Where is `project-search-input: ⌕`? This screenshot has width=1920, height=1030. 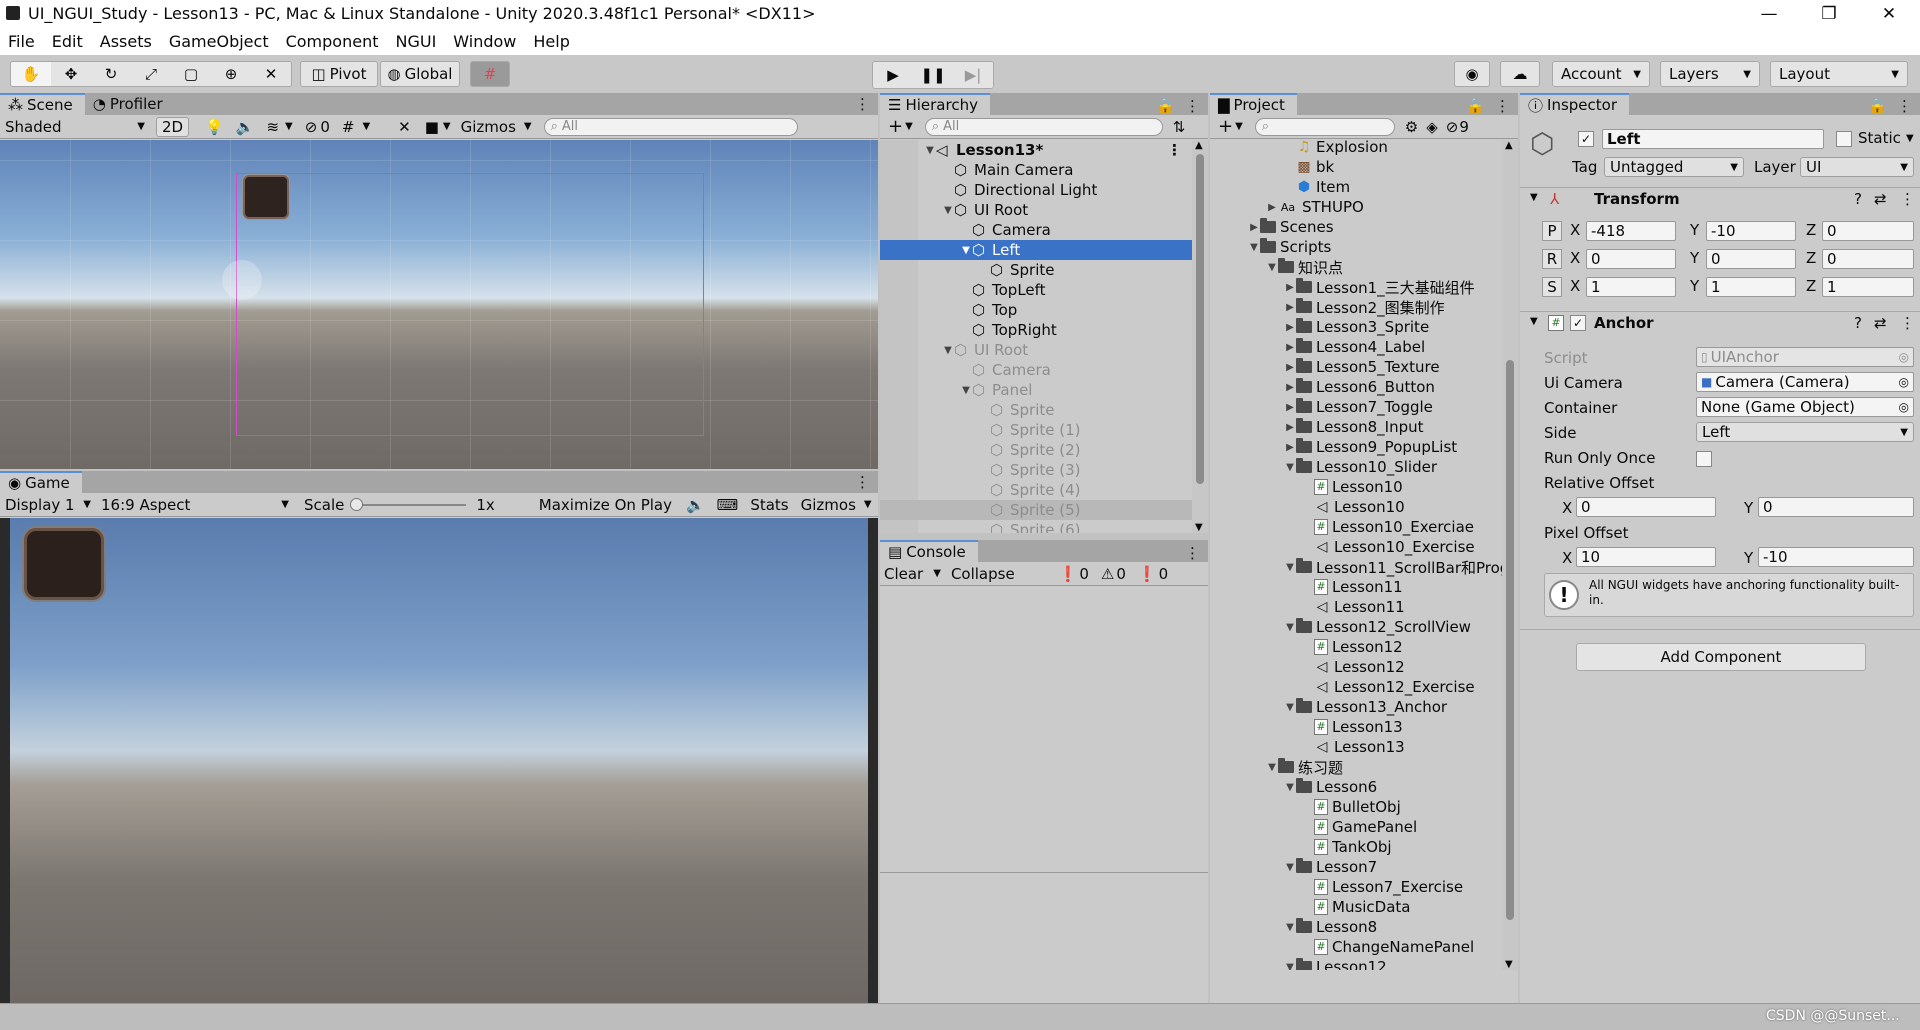 project-search-input: ⌕ is located at coordinates (1324, 126).